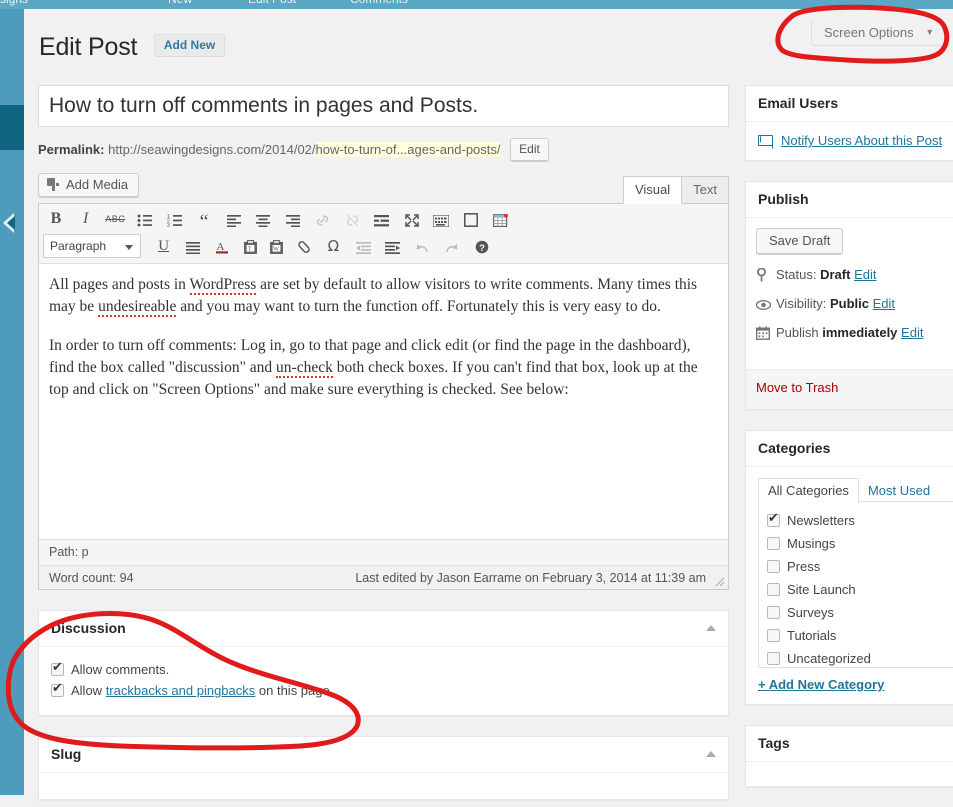 The width and height of the screenshot is (953, 807). I want to click on screen-options-button: Screen Options ▼, so click(878, 33).